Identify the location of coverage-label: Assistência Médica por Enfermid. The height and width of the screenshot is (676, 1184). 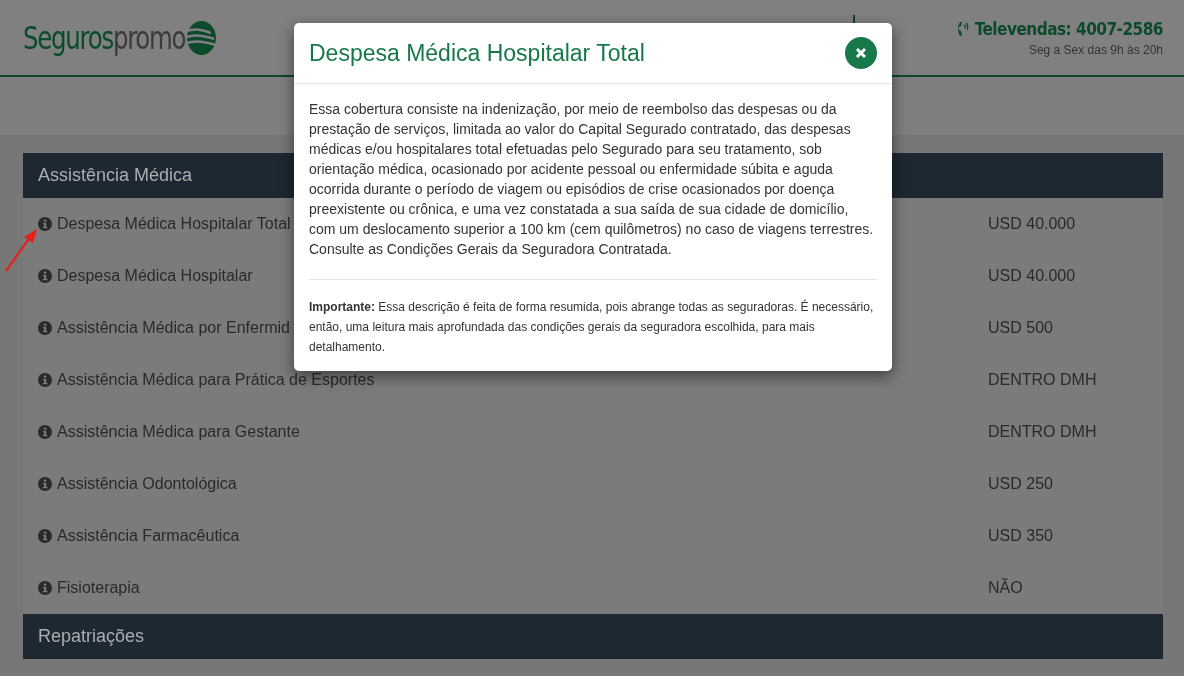
(173, 328).